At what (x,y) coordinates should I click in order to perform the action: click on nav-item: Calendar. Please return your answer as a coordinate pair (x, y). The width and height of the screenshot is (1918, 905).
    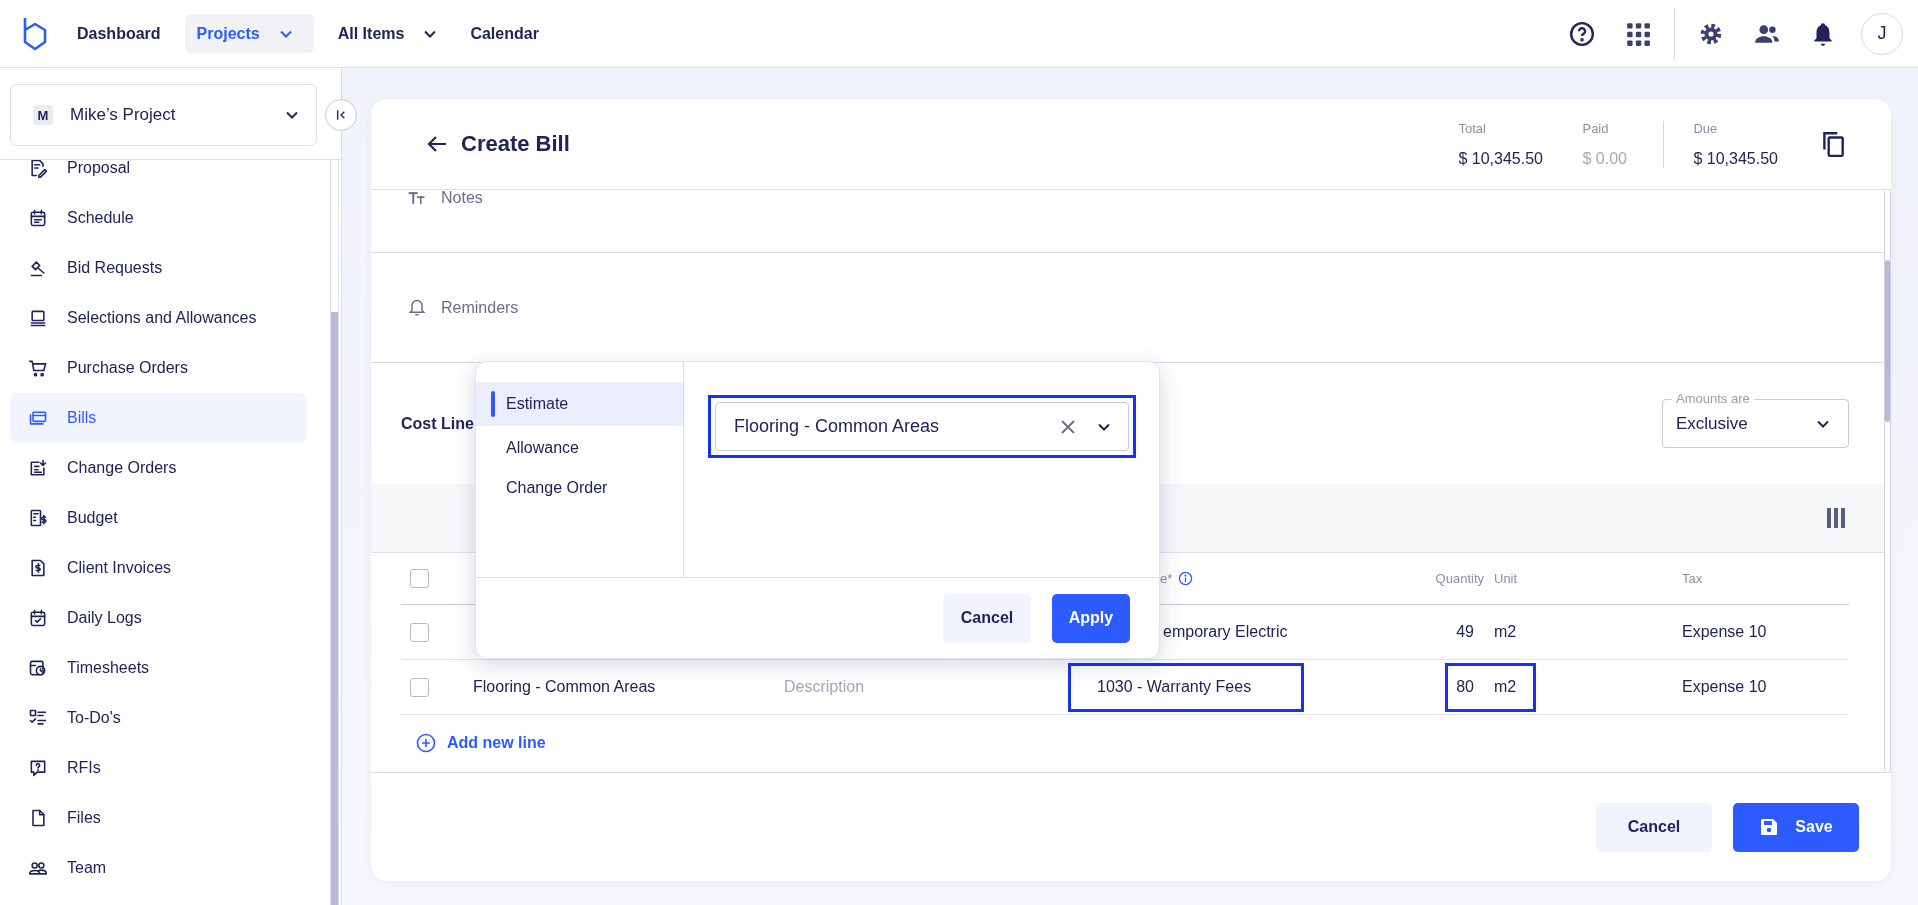
    Looking at the image, I should click on (504, 33).